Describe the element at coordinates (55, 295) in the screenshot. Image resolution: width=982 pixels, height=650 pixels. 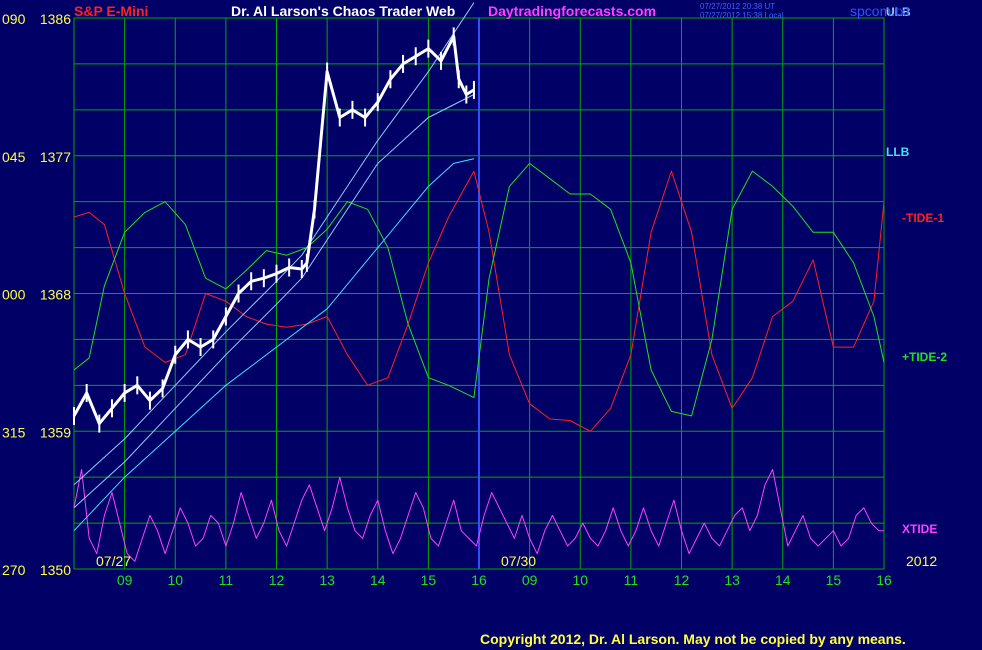
I see `price-tick-label: 1368` at that location.